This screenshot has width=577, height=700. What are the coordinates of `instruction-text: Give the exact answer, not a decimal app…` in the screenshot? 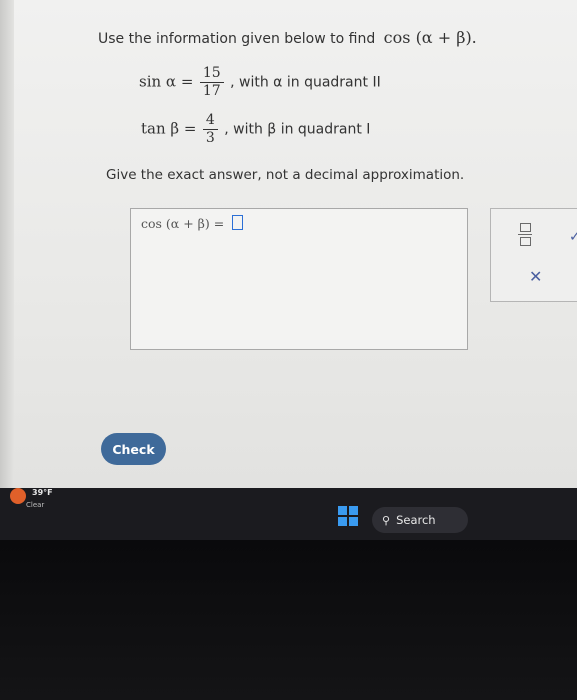 It's located at (285, 175).